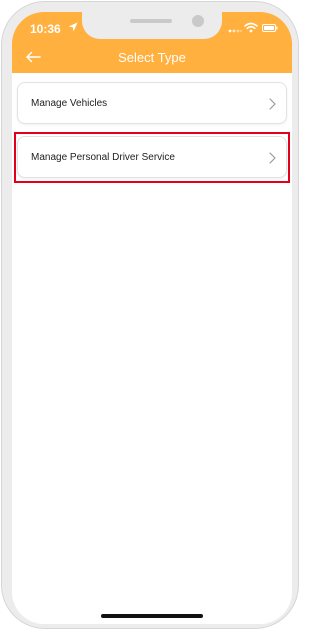 The image size is (320, 631). Describe the element at coordinates (103, 157) in the screenshot. I see `list-item-label: Manage Personal Driver Service` at that location.